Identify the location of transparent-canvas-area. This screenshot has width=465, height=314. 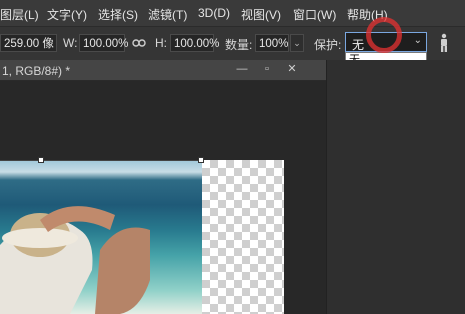
(243, 237).